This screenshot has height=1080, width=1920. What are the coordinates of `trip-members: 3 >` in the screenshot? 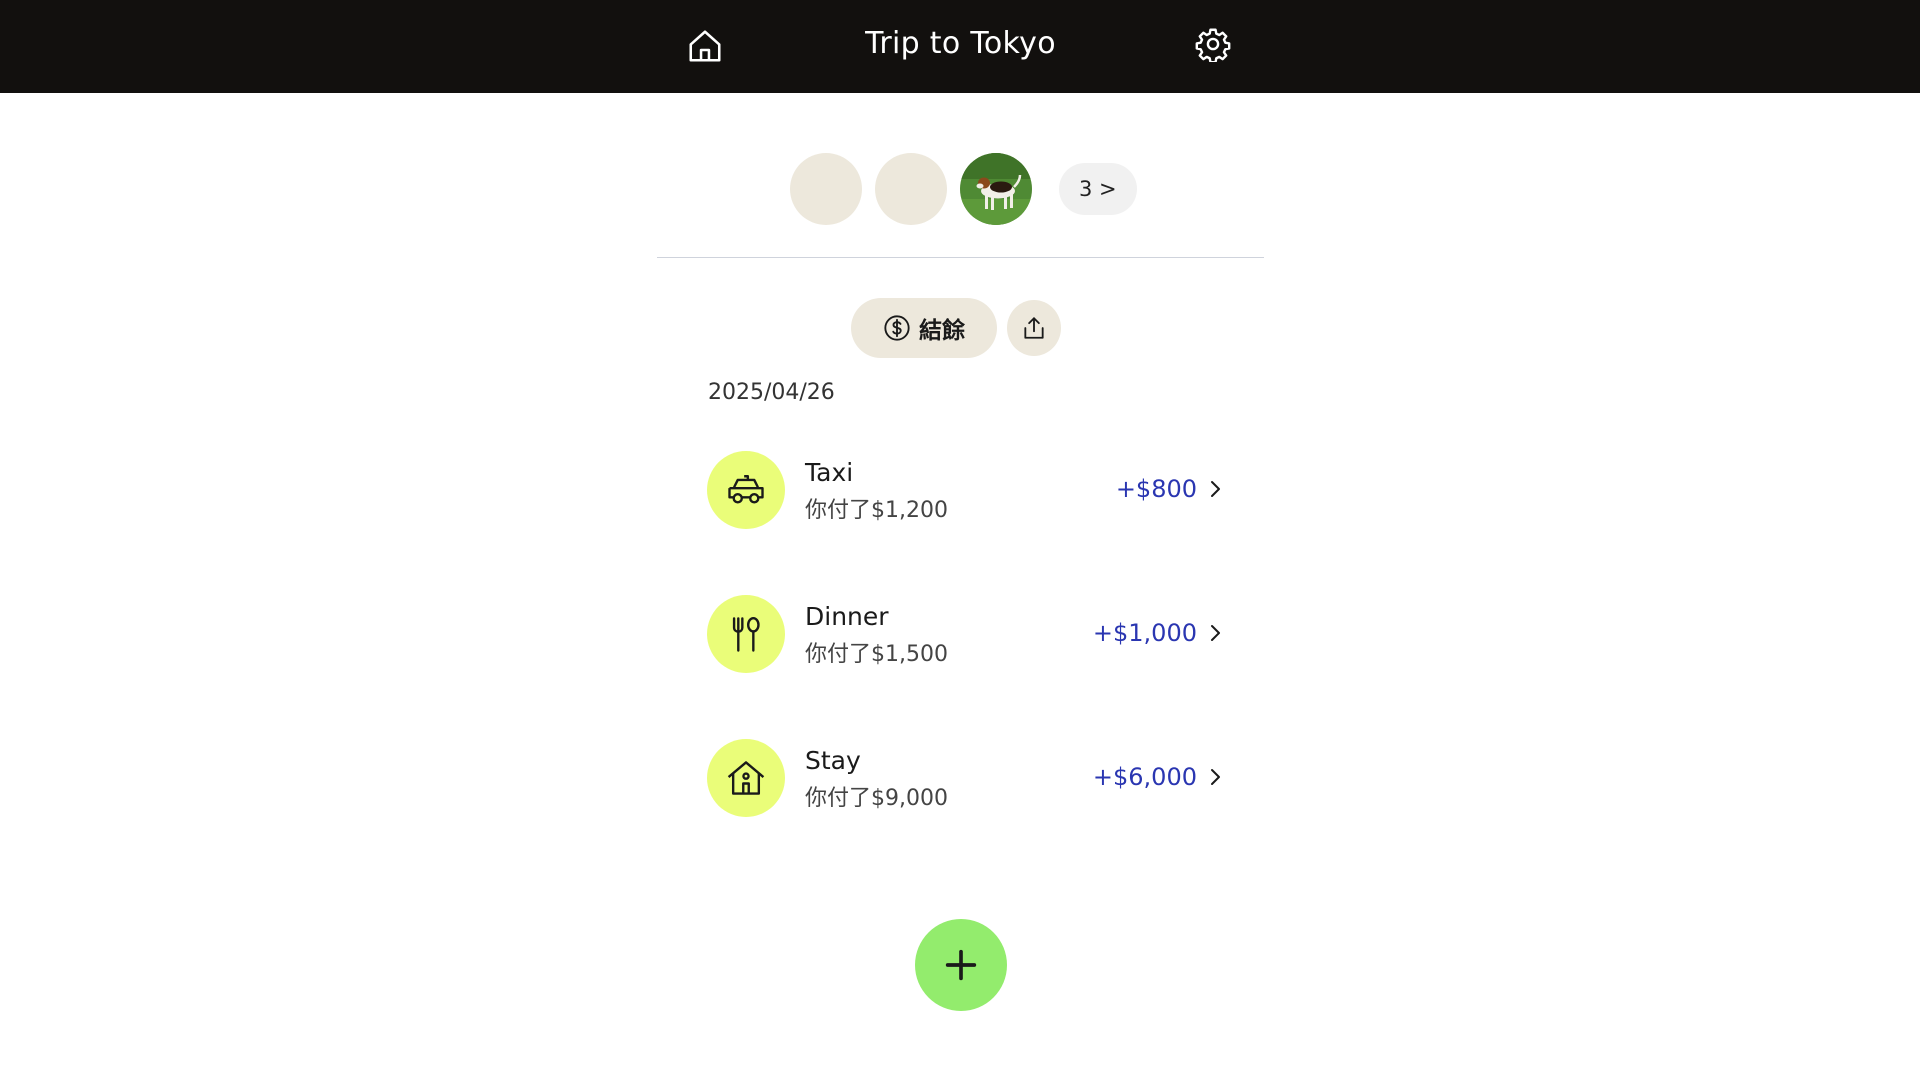 It's located at (963, 189).